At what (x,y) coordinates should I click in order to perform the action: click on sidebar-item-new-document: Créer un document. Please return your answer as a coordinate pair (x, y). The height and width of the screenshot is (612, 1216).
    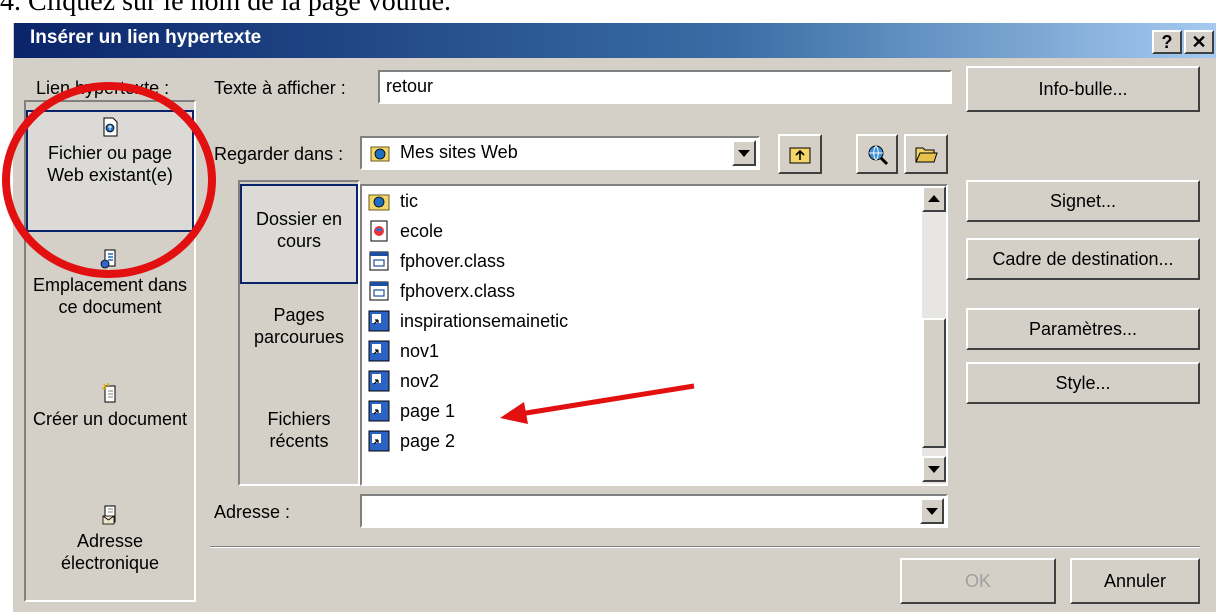
    Looking at the image, I should click on (110, 421).